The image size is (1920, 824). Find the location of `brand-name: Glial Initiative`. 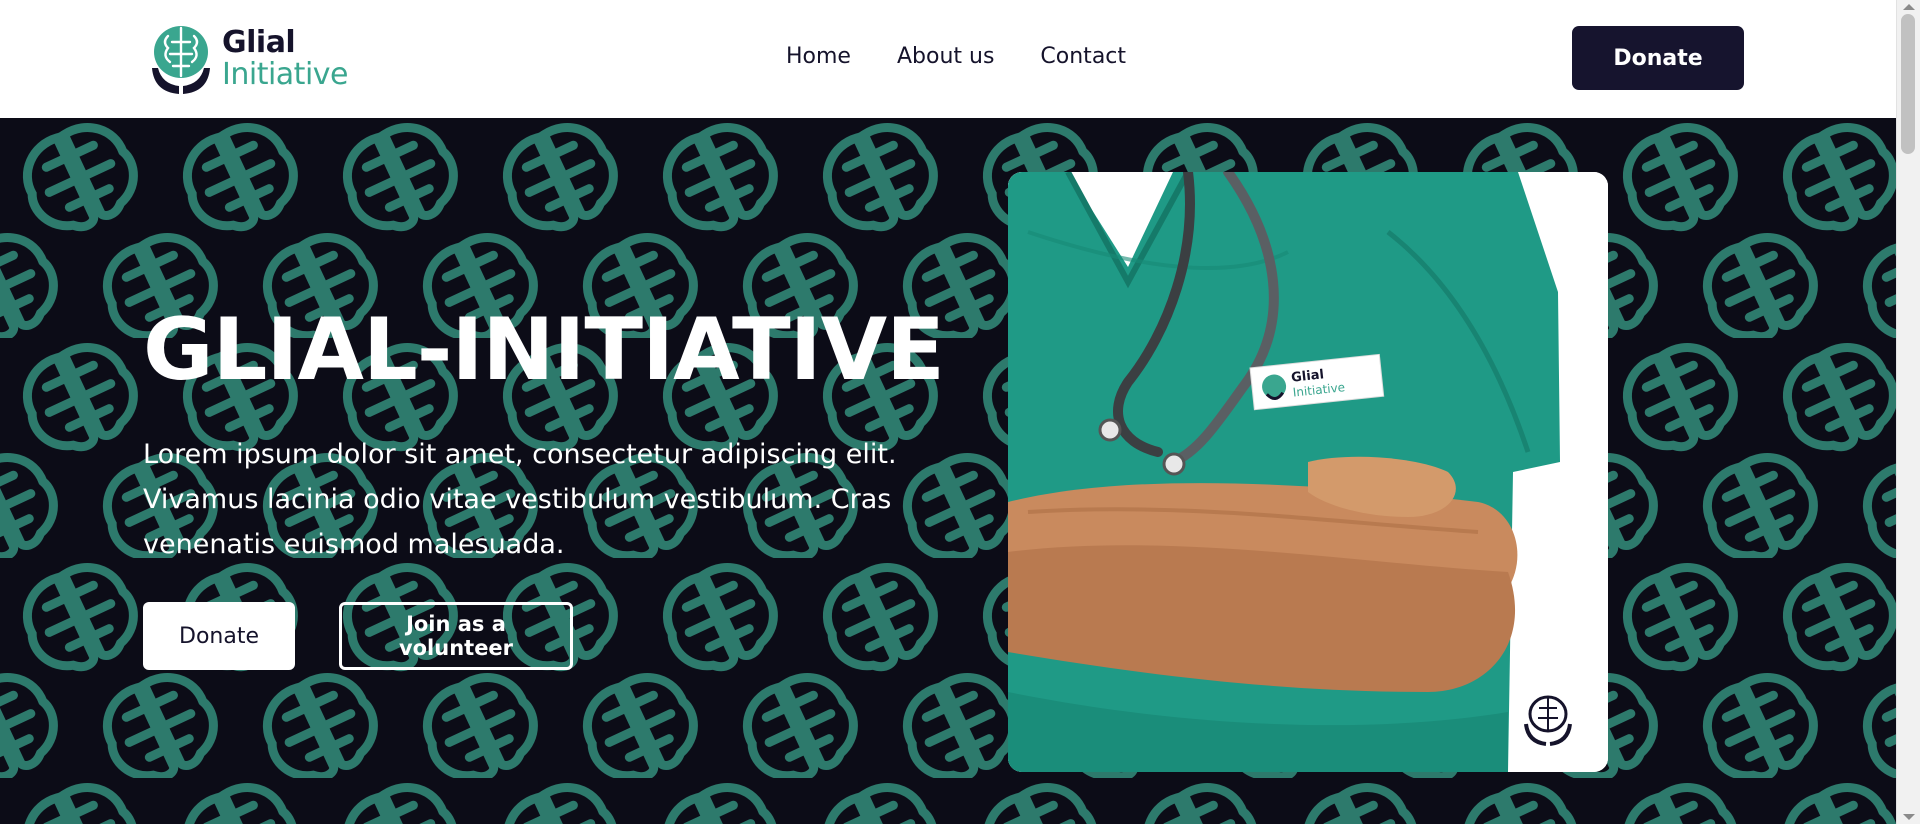

brand-name: Glial Initiative is located at coordinates (285, 58).